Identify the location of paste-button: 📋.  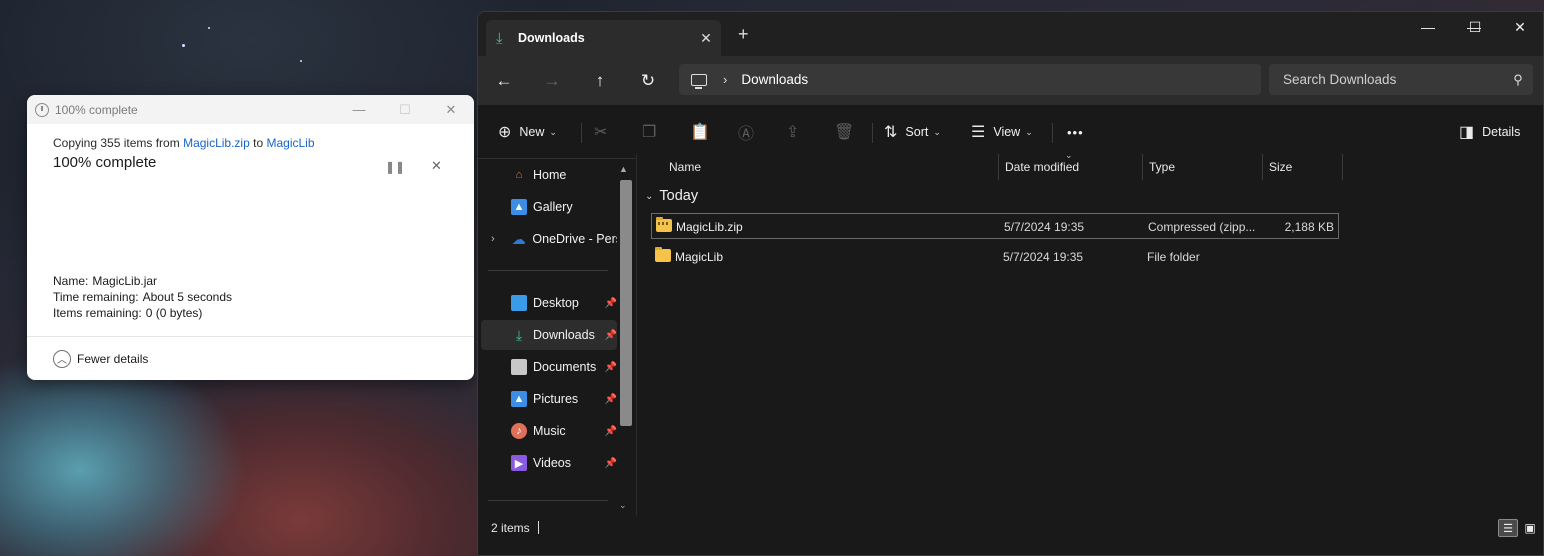
(704, 132).